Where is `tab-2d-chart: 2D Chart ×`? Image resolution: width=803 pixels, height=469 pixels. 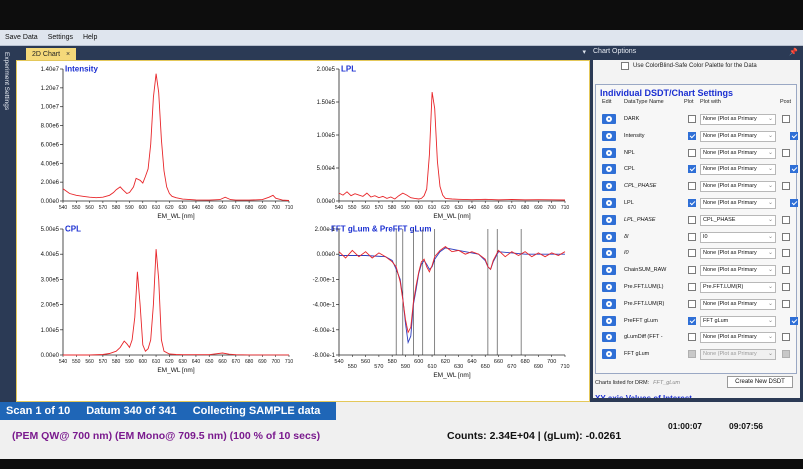 tab-2d-chart: 2D Chart × is located at coordinates (51, 54).